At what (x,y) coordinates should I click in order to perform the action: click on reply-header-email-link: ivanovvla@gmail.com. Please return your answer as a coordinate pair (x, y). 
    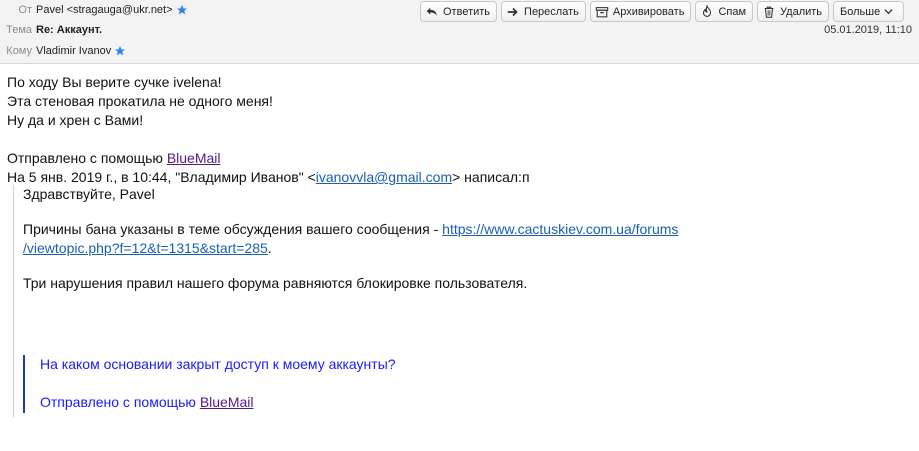
    Looking at the image, I should click on (384, 177).